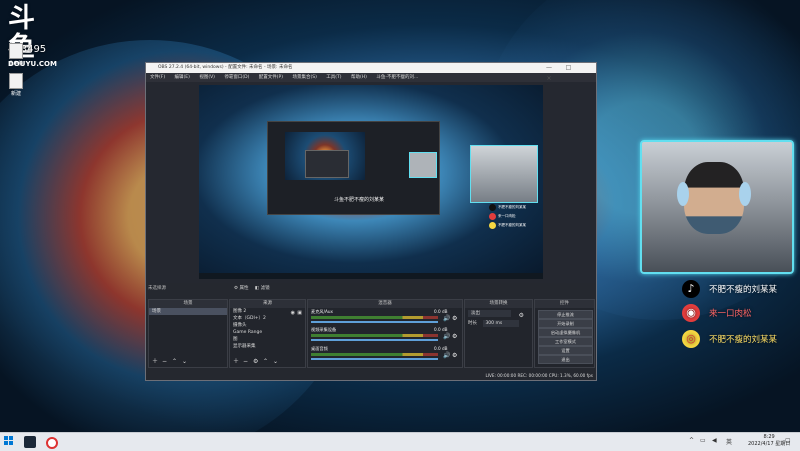 This screenshot has height=451, width=800. What do you see at coordinates (267, 346) in the screenshot?
I see `source-item: 显示器采集` at bounding box center [267, 346].